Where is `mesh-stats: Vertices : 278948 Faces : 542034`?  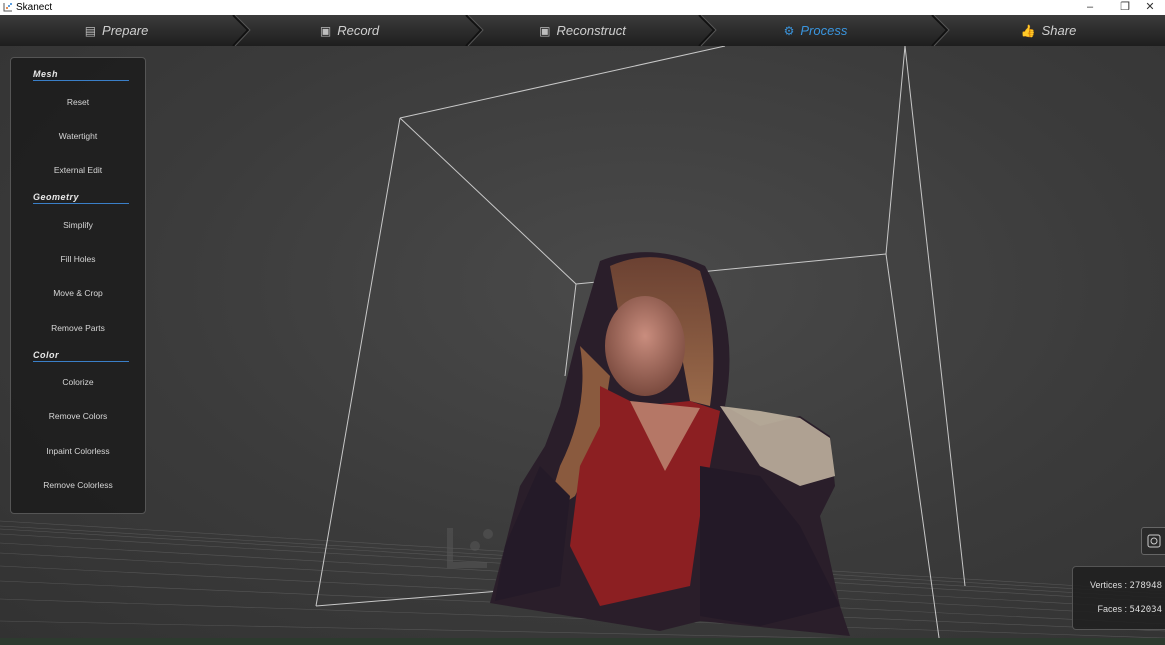
mesh-stats: Vertices : 278948 Faces : 542034 is located at coordinates (1118, 598).